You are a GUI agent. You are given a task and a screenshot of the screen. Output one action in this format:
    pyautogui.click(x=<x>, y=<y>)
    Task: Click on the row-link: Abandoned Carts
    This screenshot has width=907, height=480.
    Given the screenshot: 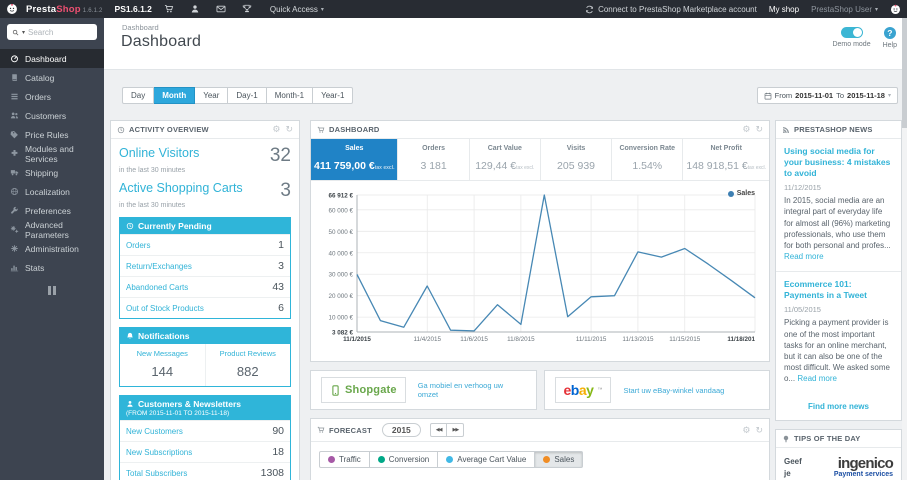 What is the action you would take?
    pyautogui.click(x=157, y=287)
    